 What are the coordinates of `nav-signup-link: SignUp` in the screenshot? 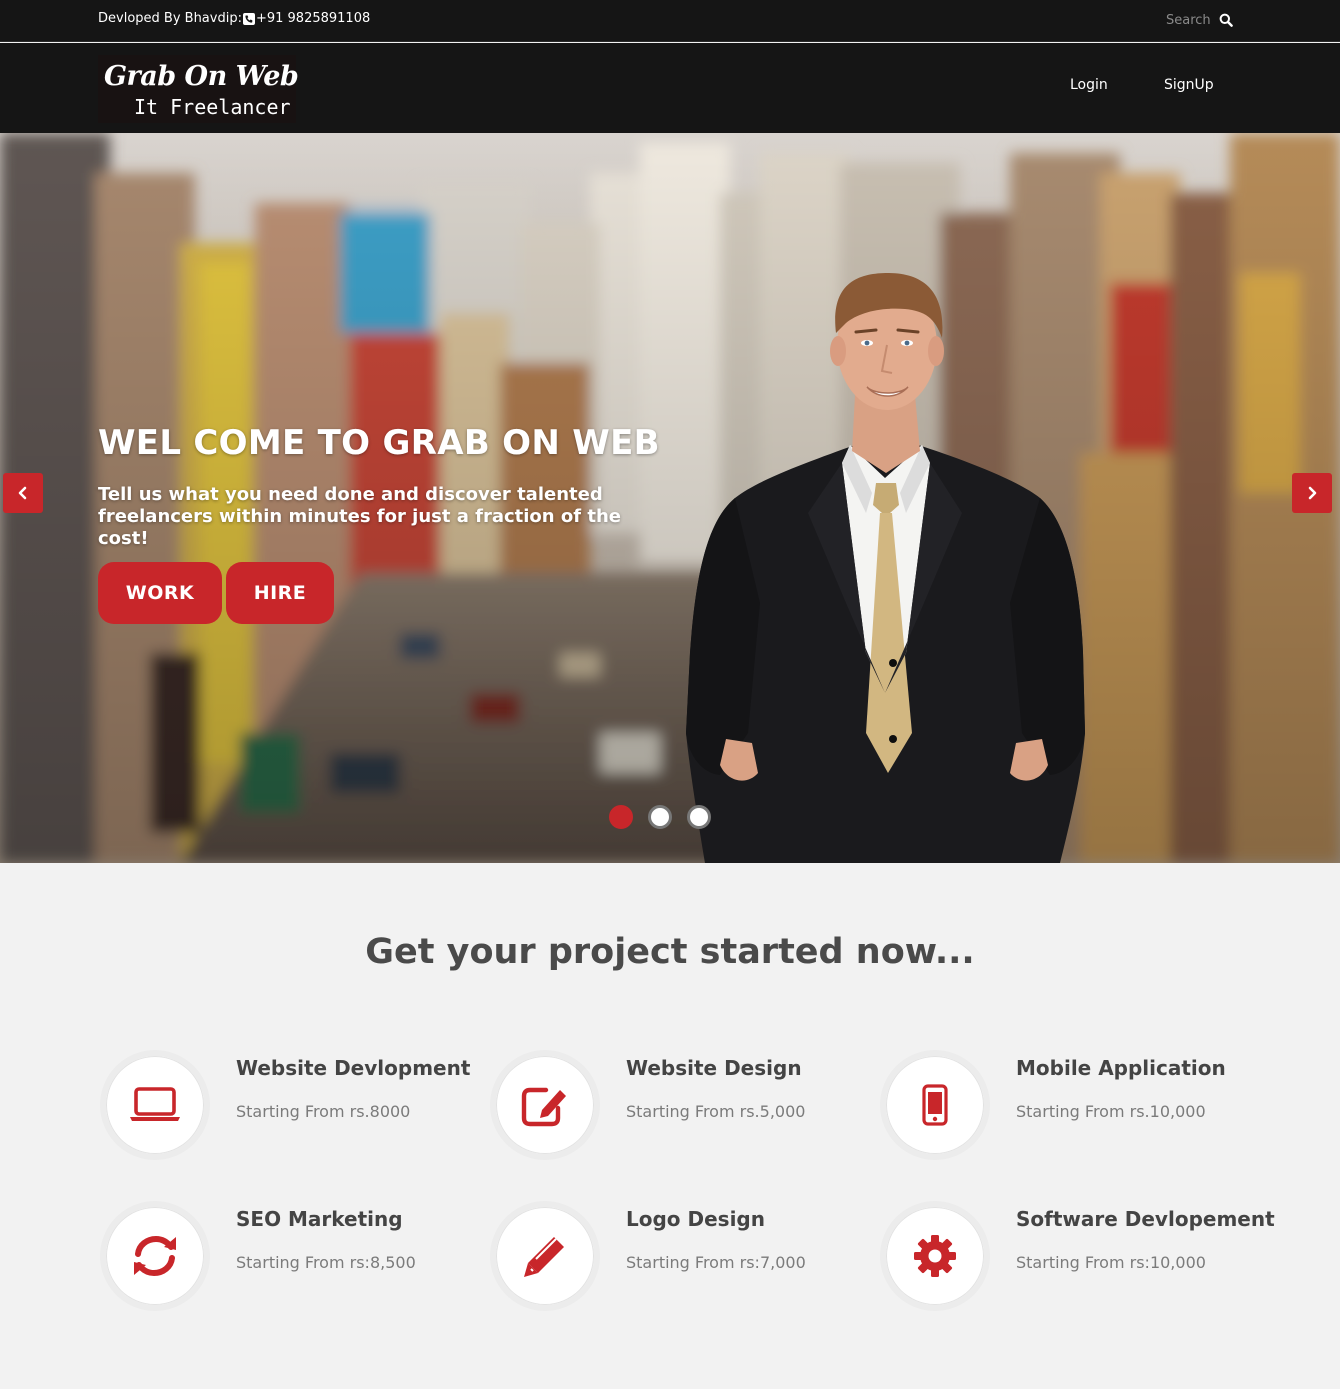 It's located at (1189, 85).